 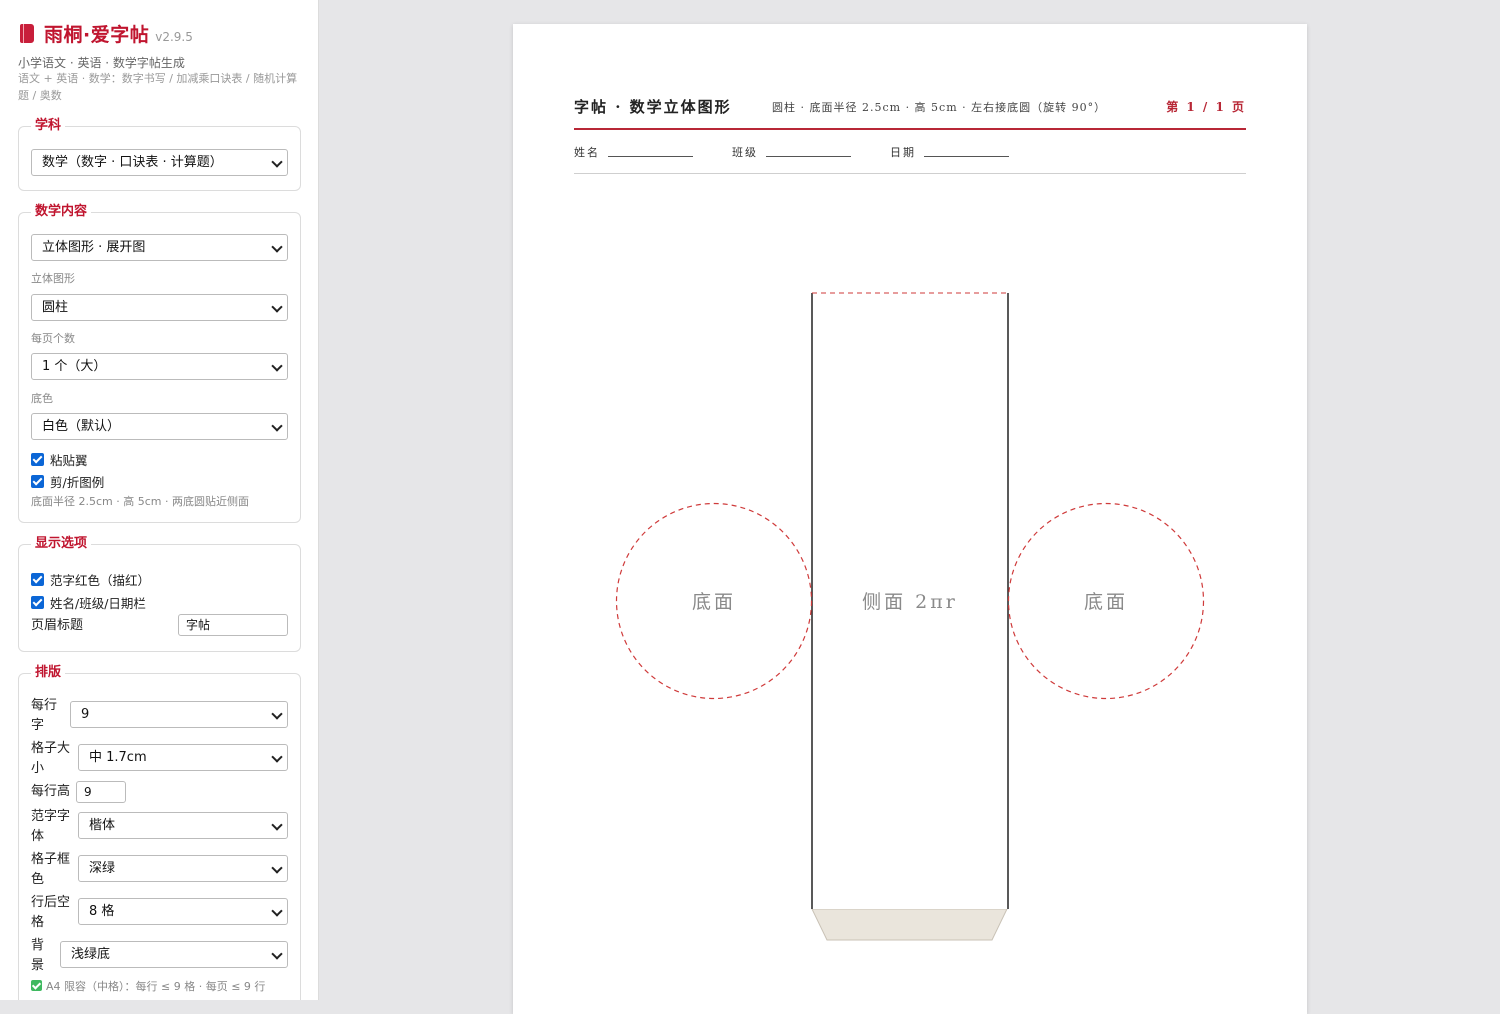 I want to click on per-page-select: 1 个（大）, so click(x=159, y=366).